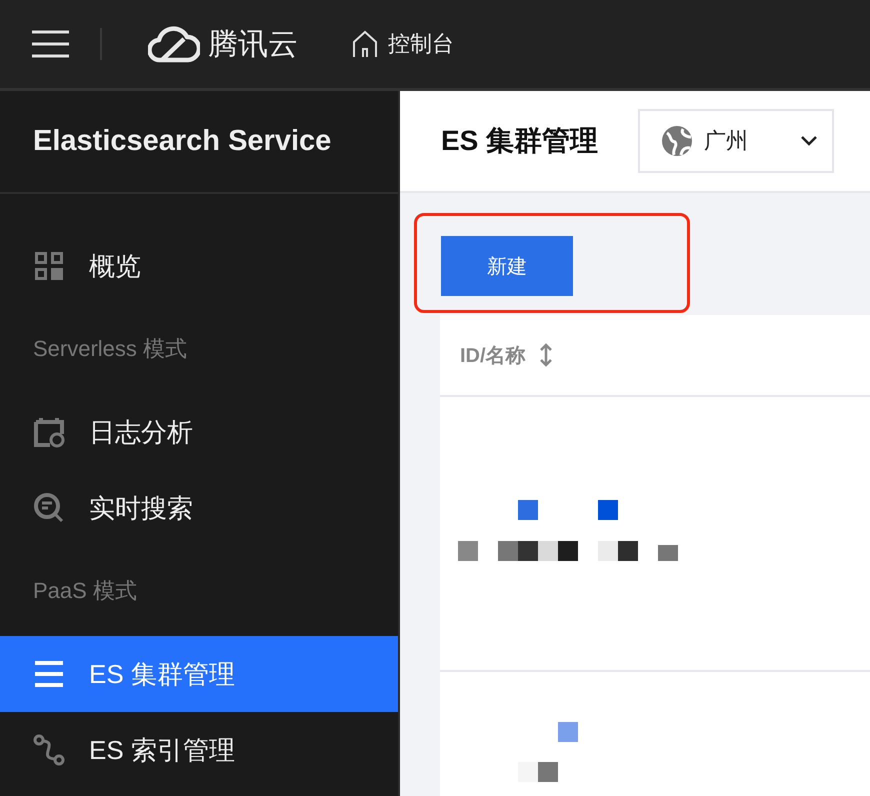 Image resolution: width=870 pixels, height=796 pixels. I want to click on cloud-logo-icon, so click(174, 44).